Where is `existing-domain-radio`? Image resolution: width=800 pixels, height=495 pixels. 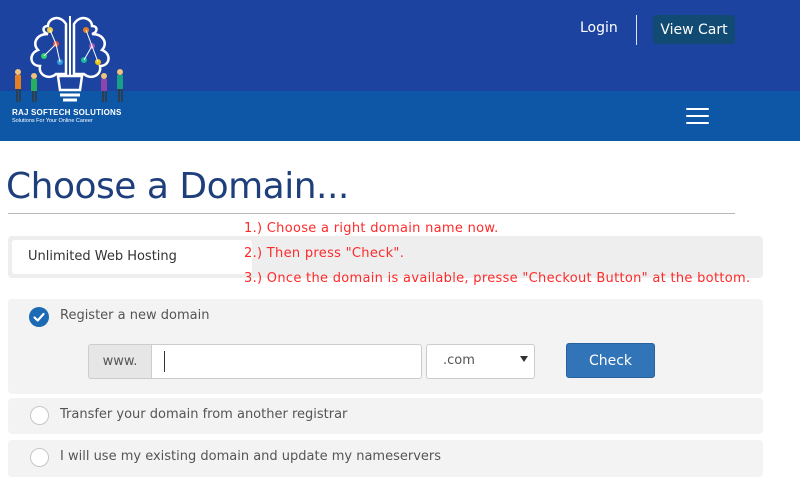
existing-domain-radio is located at coordinates (39, 457).